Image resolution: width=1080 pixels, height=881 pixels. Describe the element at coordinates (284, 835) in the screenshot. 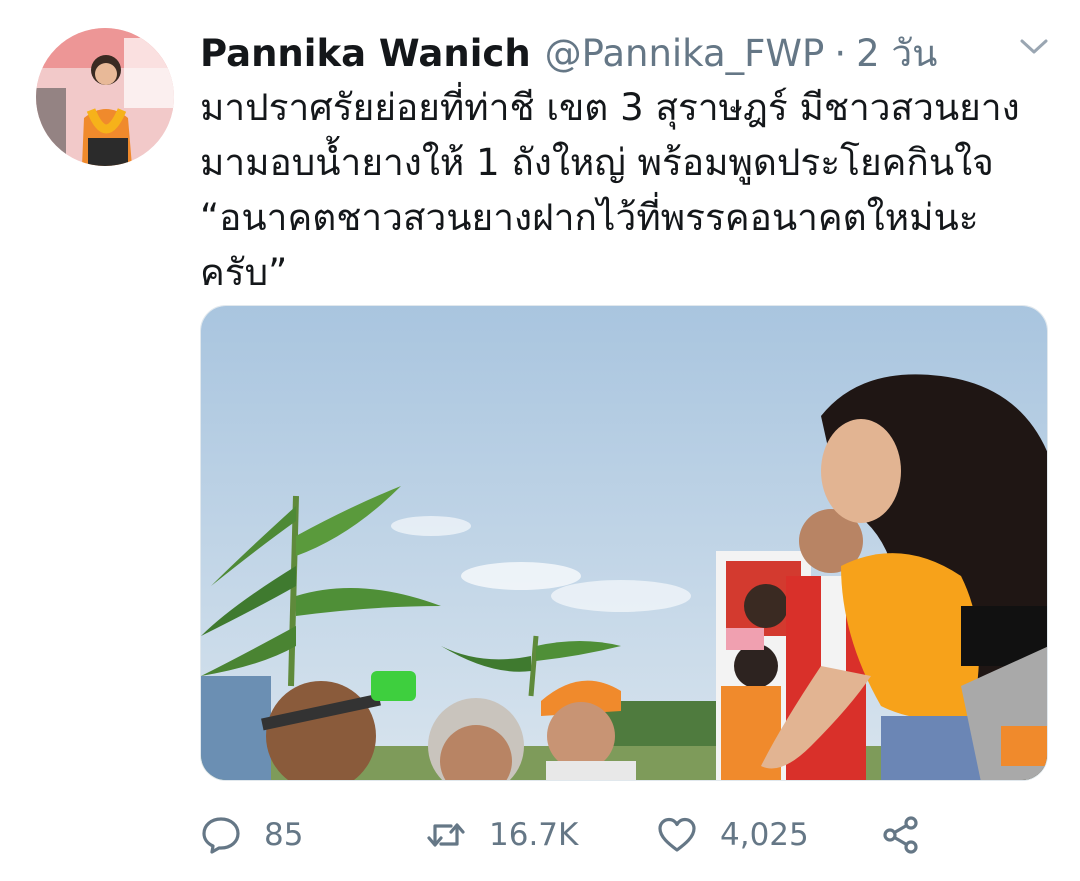

I see `reply-count: 85` at that location.